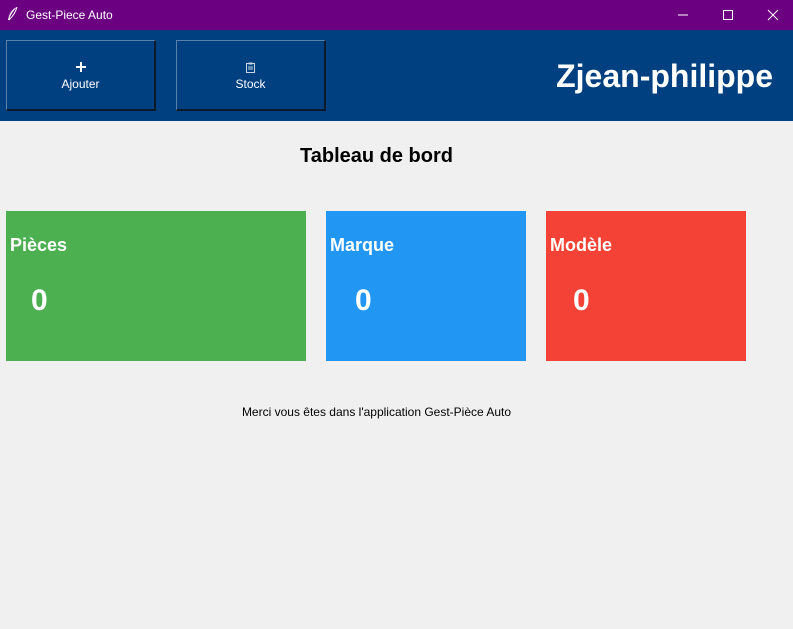  I want to click on card-marque-label: Marque, so click(362, 245).